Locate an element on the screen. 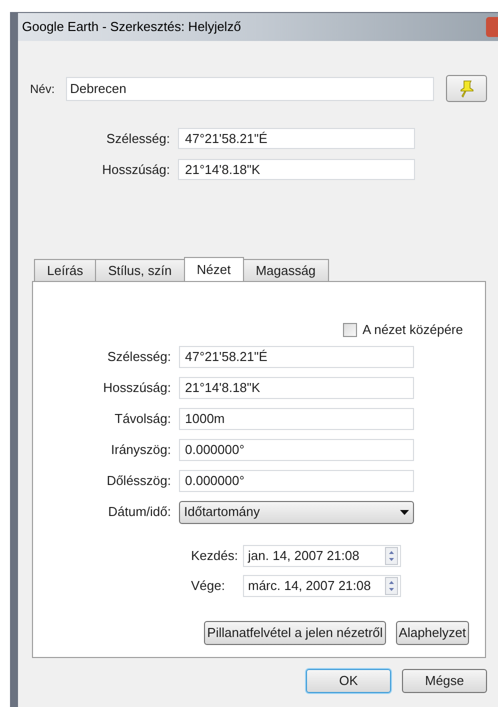  text-field: 21°14'8.18"K is located at coordinates (296, 387).